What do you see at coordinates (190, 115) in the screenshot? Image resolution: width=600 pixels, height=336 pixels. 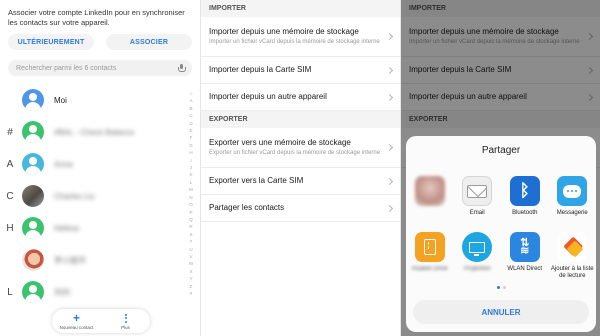 I see `index-letter: C` at bounding box center [190, 115].